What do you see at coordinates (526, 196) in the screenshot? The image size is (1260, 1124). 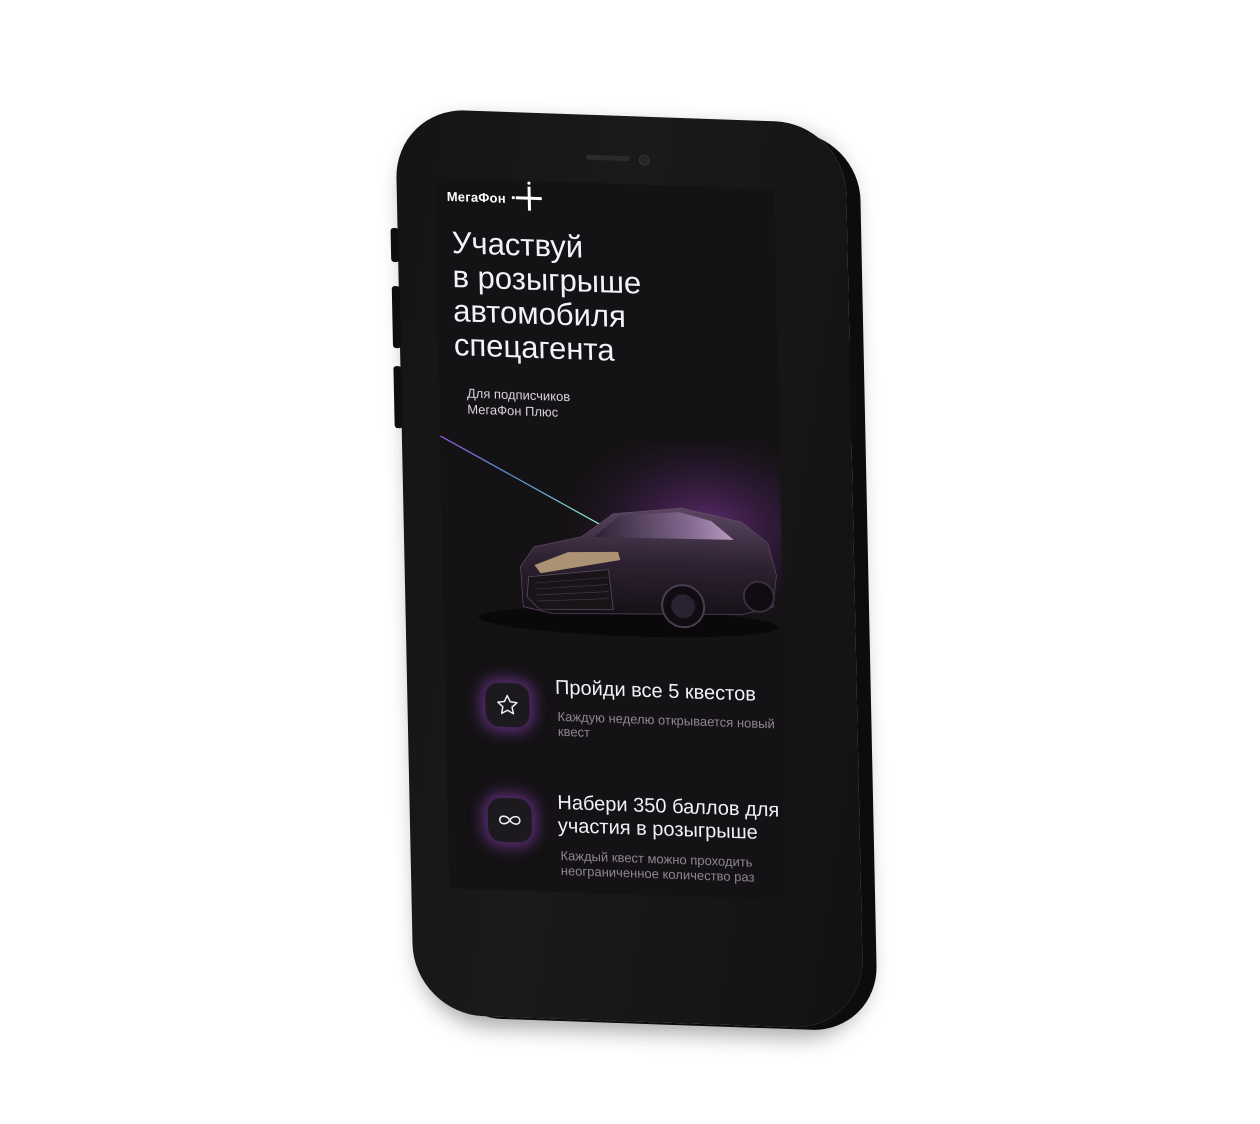 I see `logo-plus-icon` at bounding box center [526, 196].